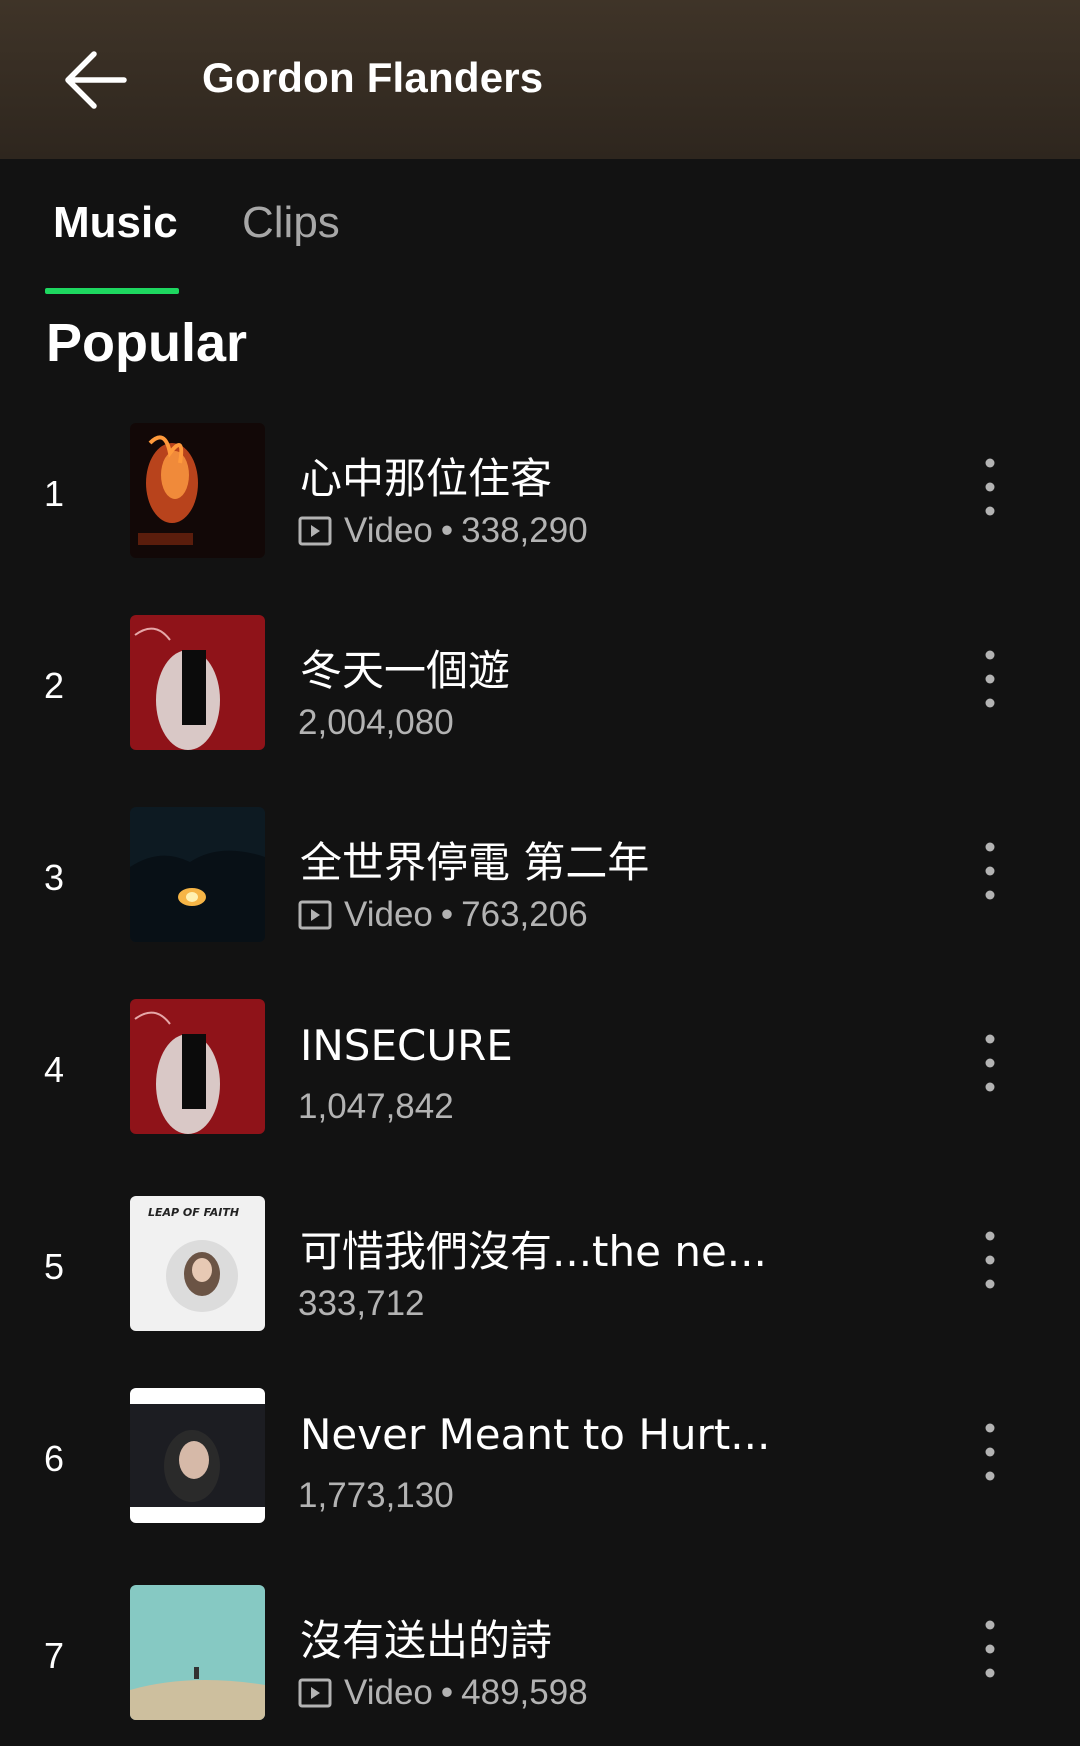 This screenshot has width=1080, height=1746. What do you see at coordinates (54, 493) in the screenshot?
I see `track-rank: 1` at bounding box center [54, 493].